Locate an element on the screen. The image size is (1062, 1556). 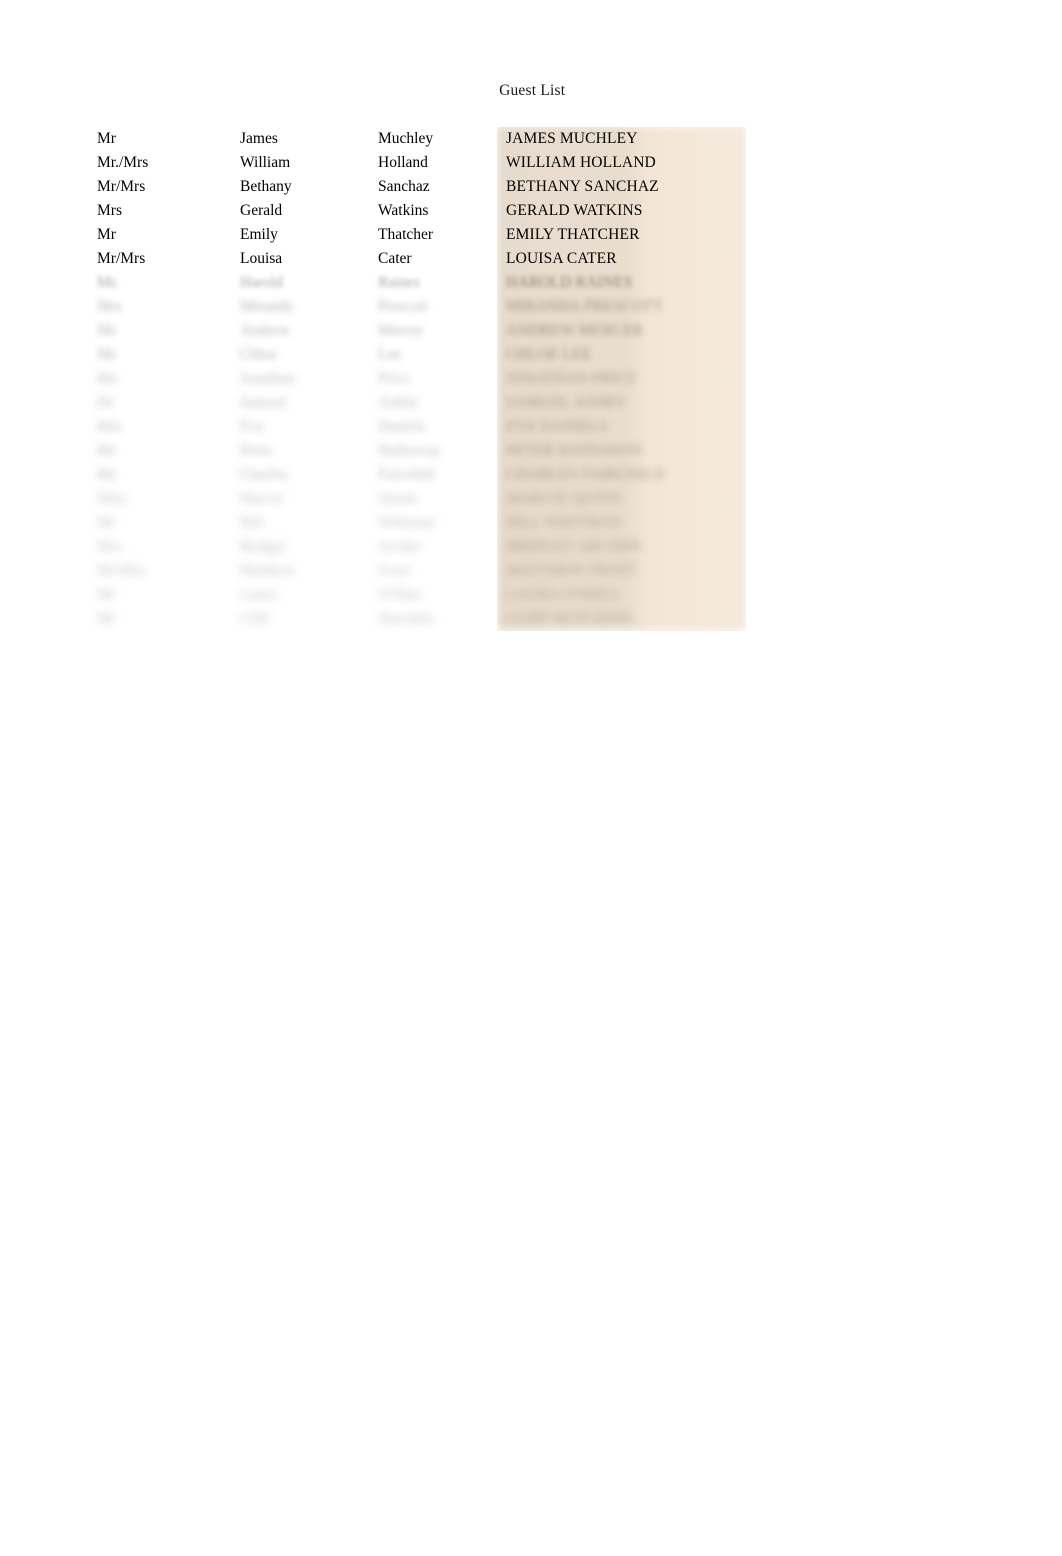
table-row: Mr Bill Whitman BILL WHITMAN is located at coordinates (531, 523).